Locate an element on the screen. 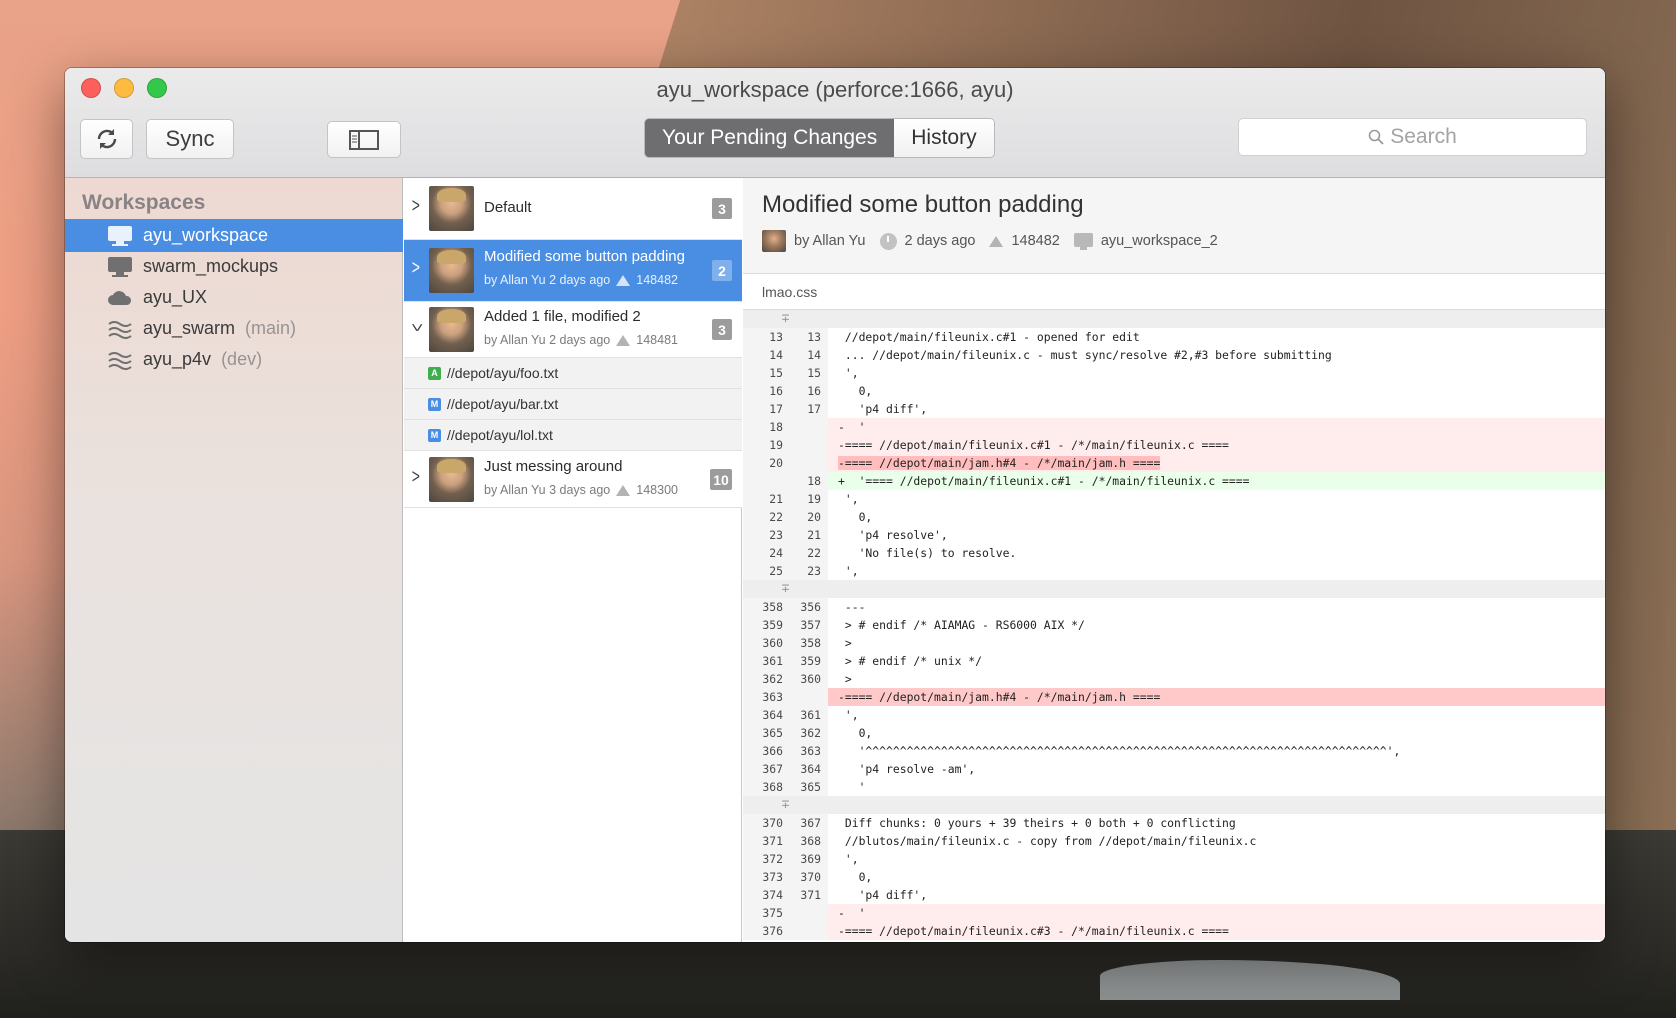  new-line-number: 362 is located at coordinates (803, 733).